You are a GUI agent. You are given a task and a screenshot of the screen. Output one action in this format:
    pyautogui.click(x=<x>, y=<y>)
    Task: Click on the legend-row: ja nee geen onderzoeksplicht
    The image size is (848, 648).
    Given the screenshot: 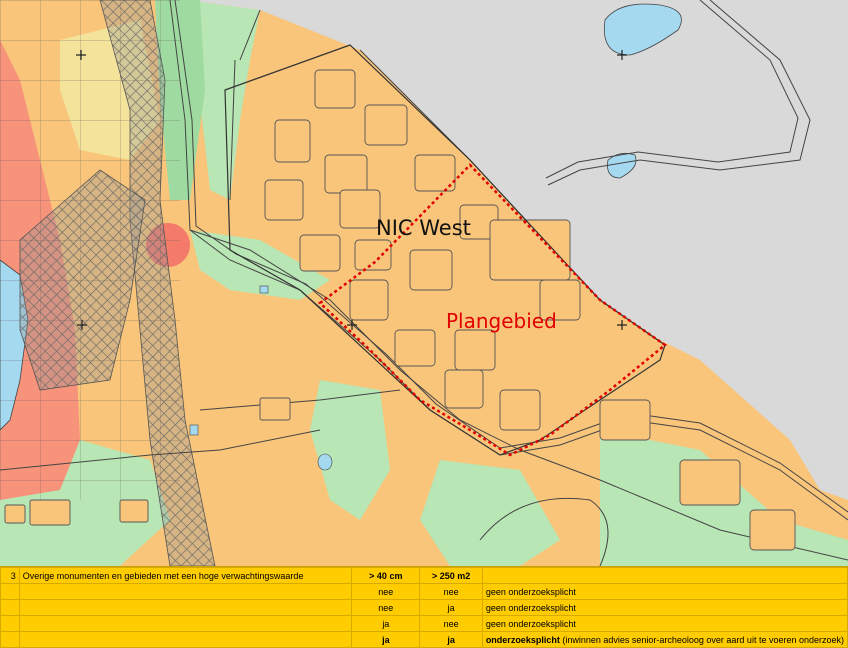 What is the action you would take?
    pyautogui.click(x=424, y=623)
    